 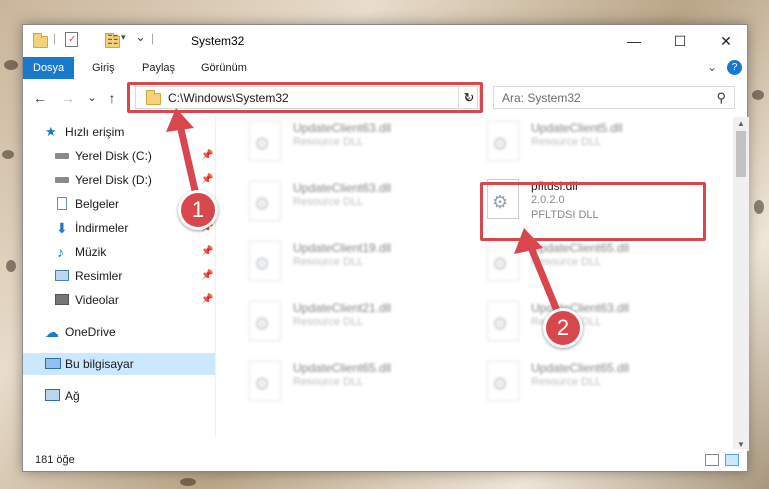 I want to click on up-button: ↑, so click(x=112, y=98).